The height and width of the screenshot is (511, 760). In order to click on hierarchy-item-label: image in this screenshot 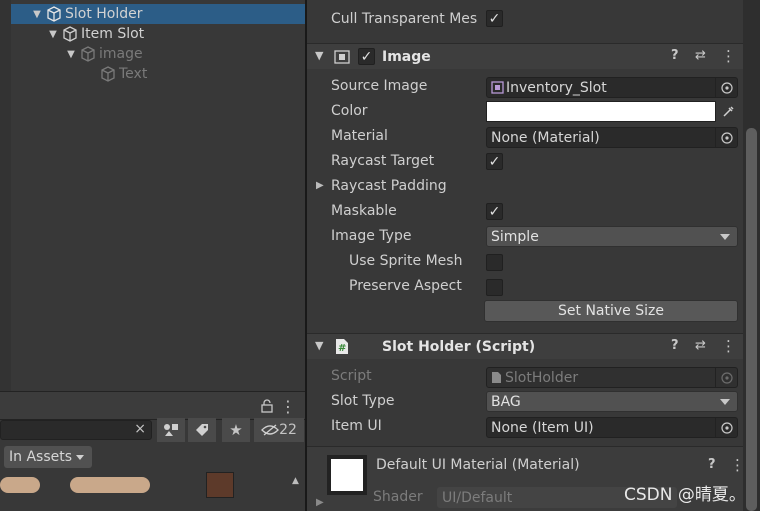, I will do `click(121, 54)`.